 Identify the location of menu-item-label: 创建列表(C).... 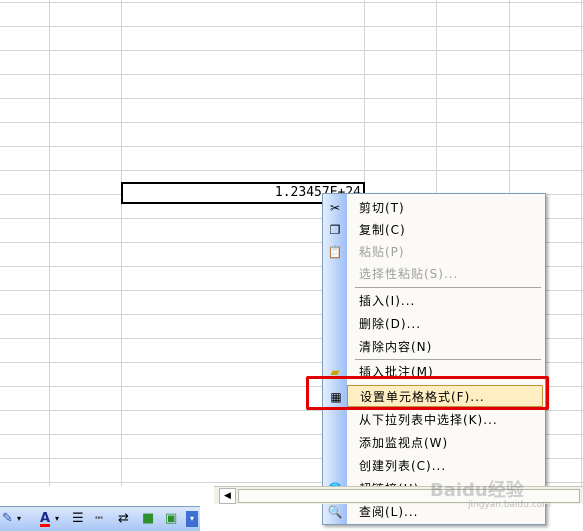
(403, 466).